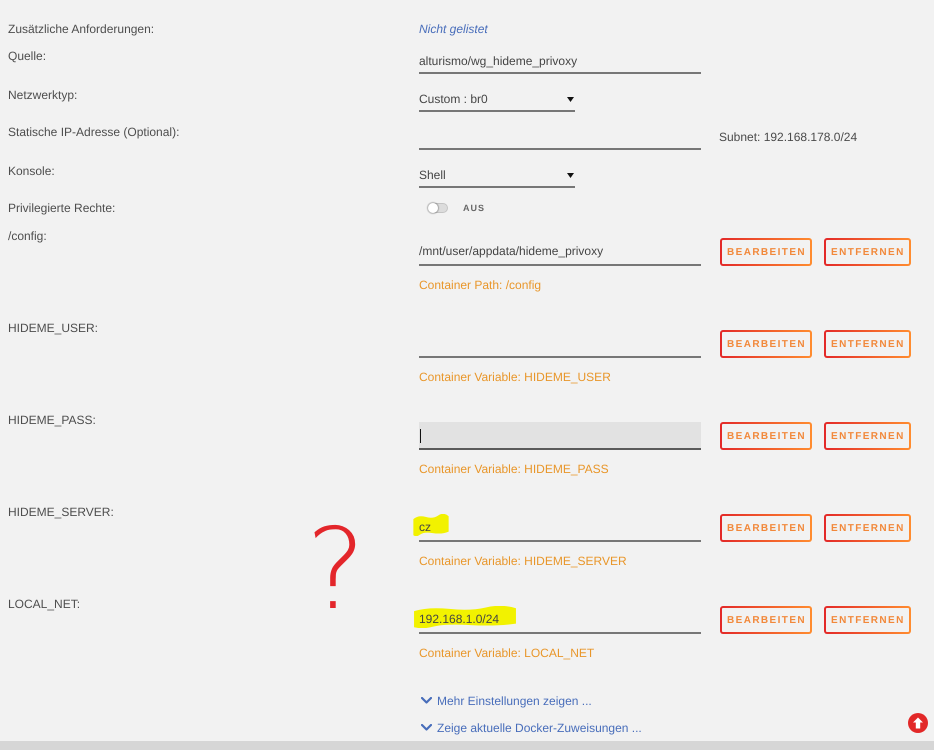 This screenshot has height=750, width=934. Describe the element at coordinates (31, 171) in the screenshot. I see `field-label: Konsole:` at that location.